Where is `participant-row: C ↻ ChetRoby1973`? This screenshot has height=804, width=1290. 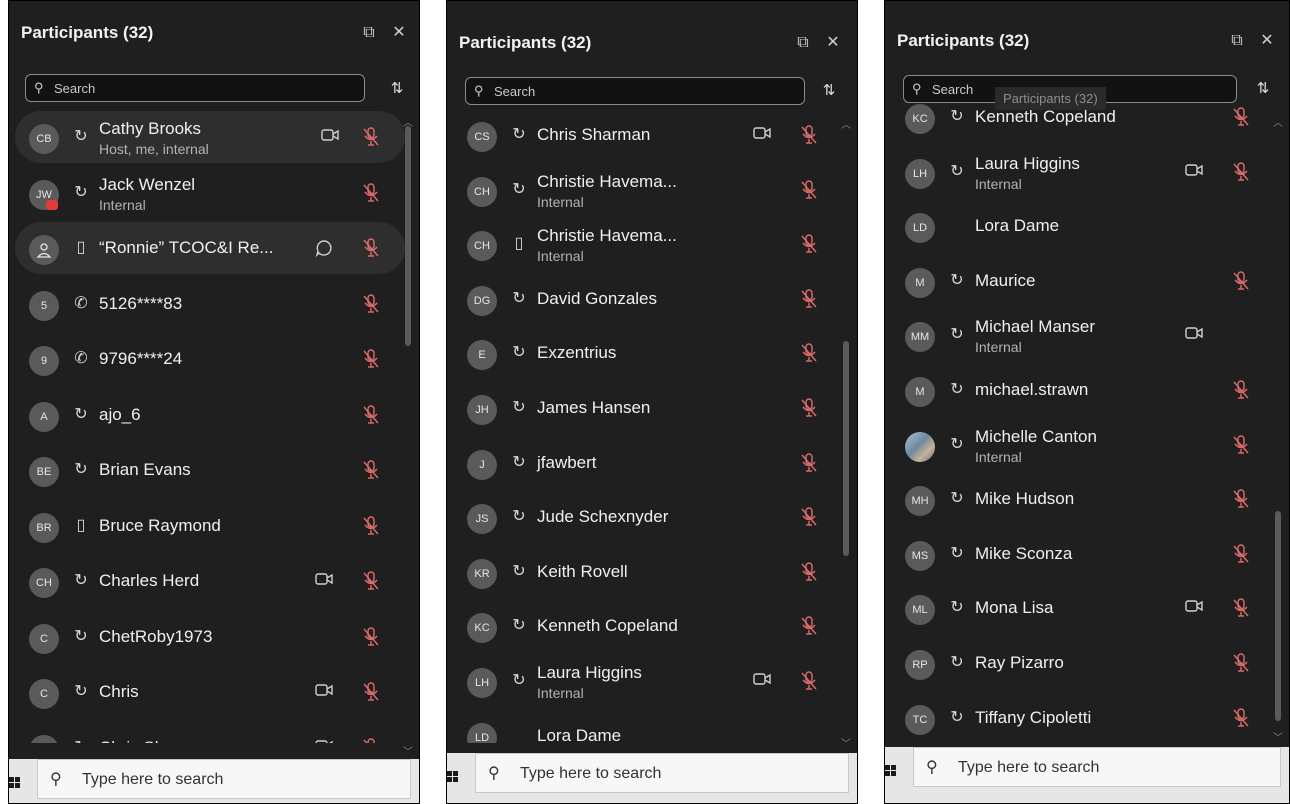 participant-row: C ↻ ChetRoby1973 is located at coordinates (204, 637).